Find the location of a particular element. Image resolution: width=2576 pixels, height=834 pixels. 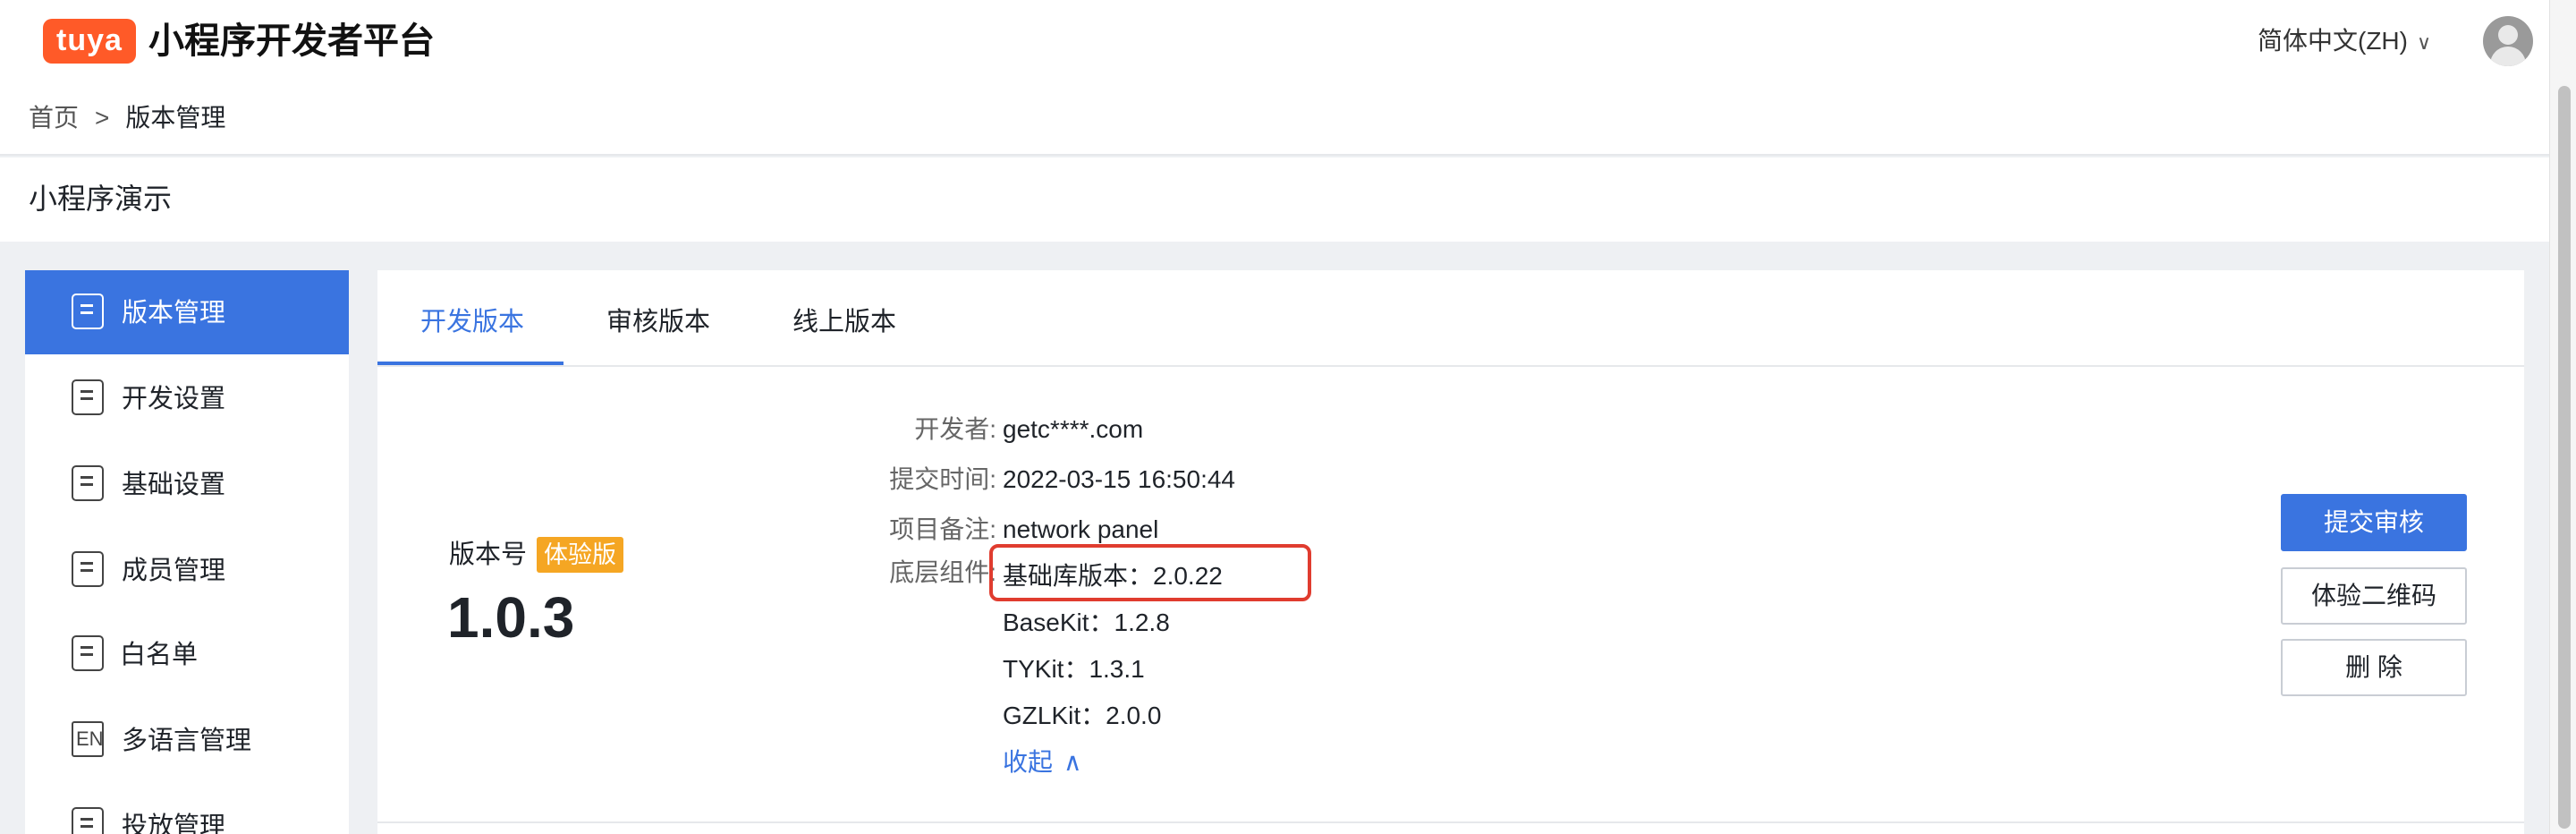

sidebar-item-label: 多语言管理 is located at coordinates (187, 741).